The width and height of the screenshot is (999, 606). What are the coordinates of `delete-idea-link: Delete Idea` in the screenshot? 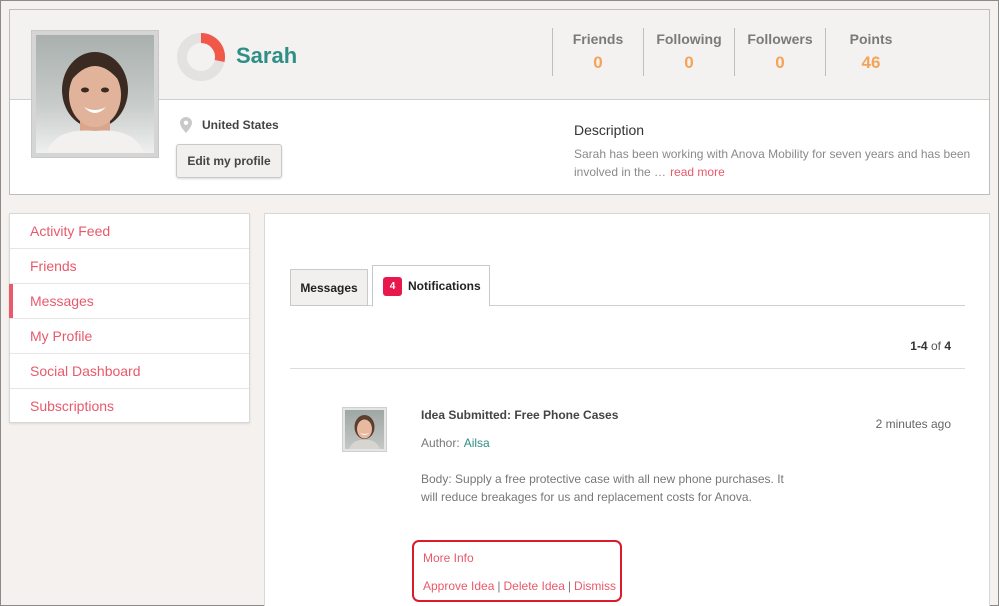 It's located at (534, 586).